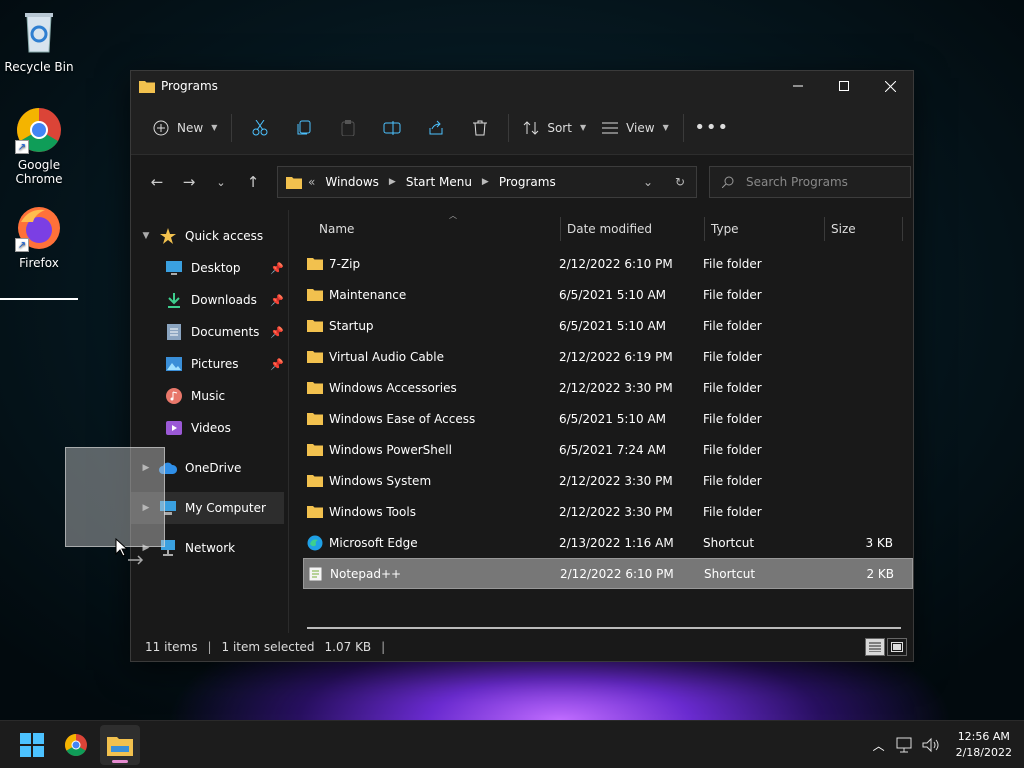  I want to click on table-row: Maintenance 6/5/2021 5:10 AM File folder, so click(608, 294).